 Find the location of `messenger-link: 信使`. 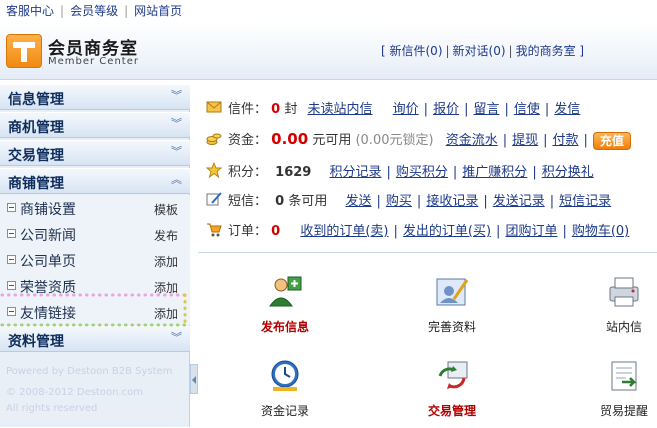

messenger-link: 信使 is located at coordinates (527, 109).